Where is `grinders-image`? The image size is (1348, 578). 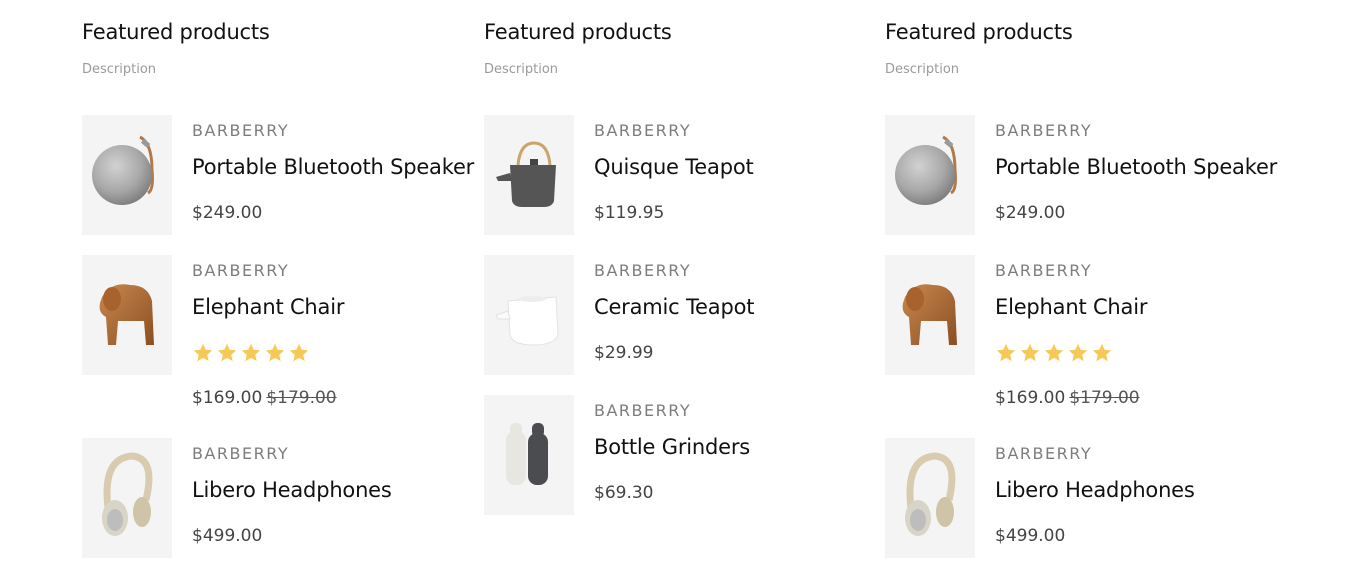
grinders-image is located at coordinates (529, 455).